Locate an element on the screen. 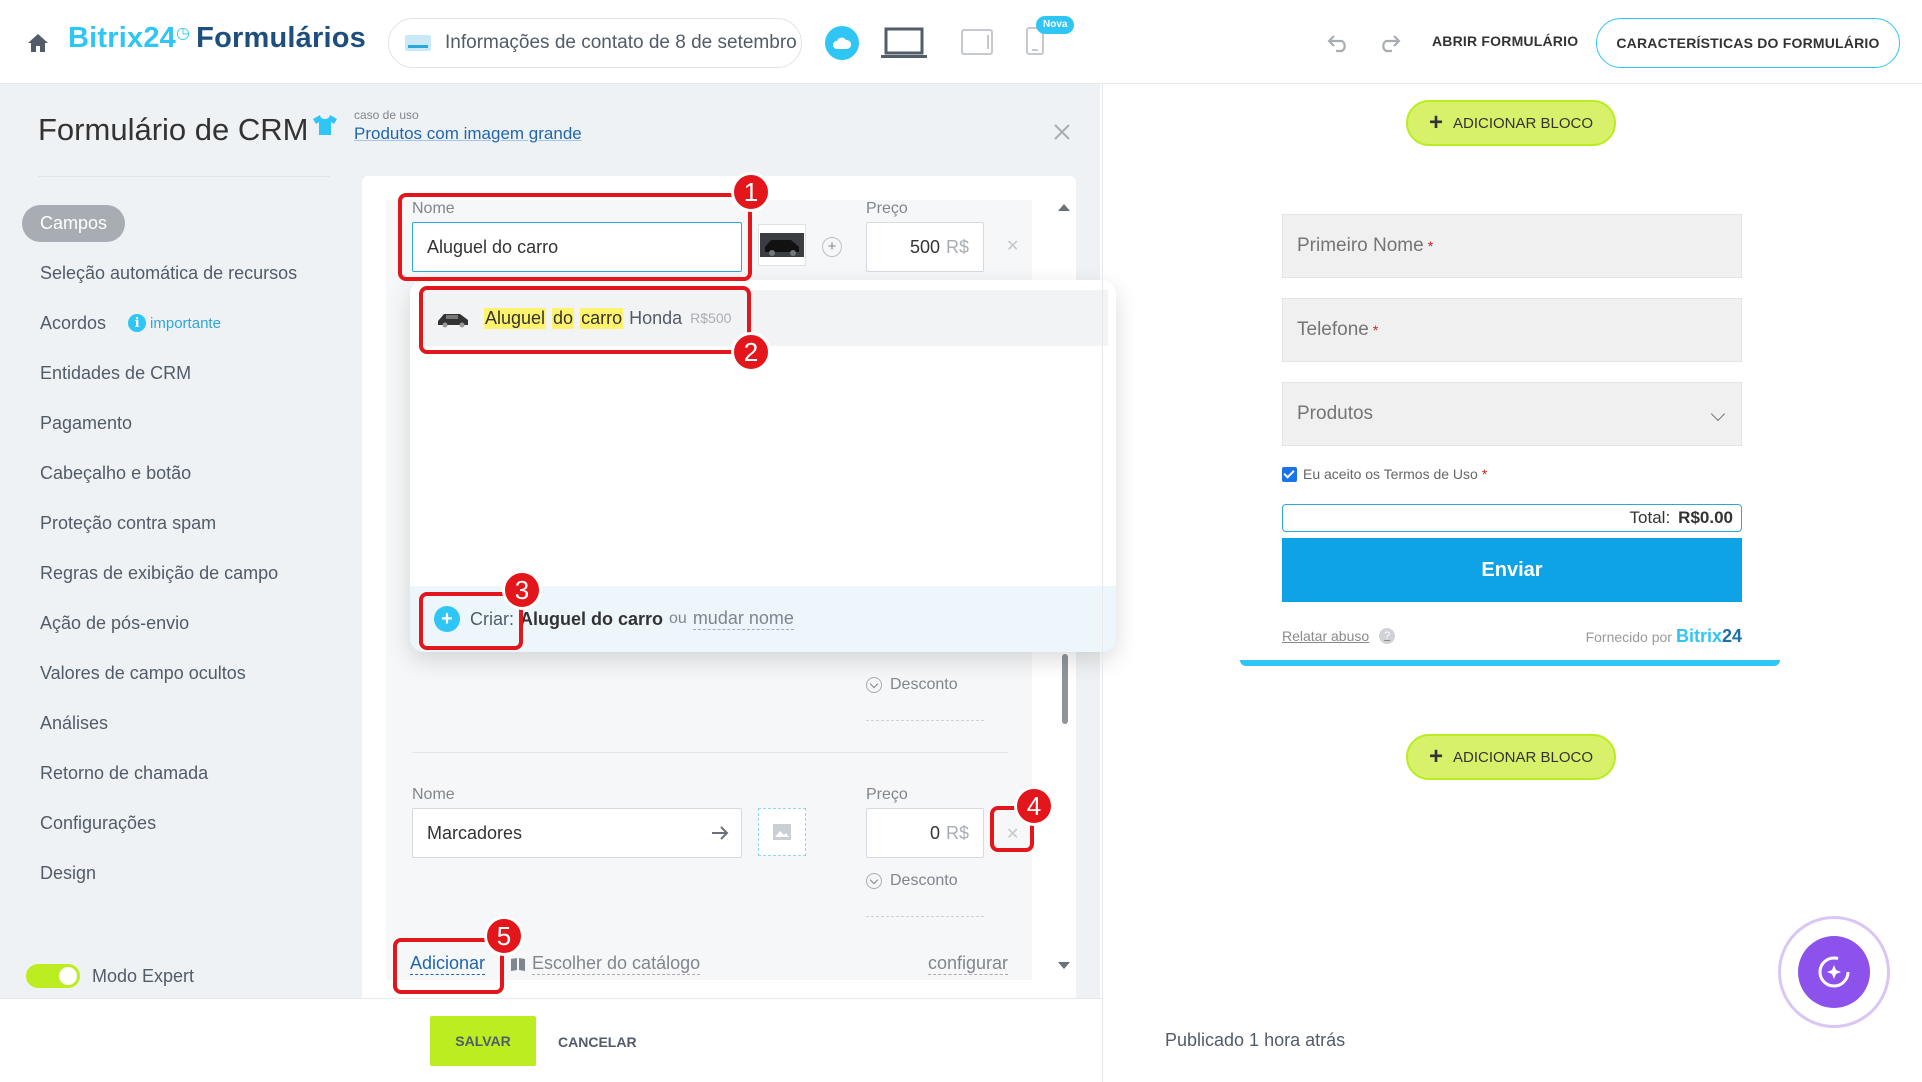  sidebar-item-analytics: Análises is located at coordinates (172, 723).